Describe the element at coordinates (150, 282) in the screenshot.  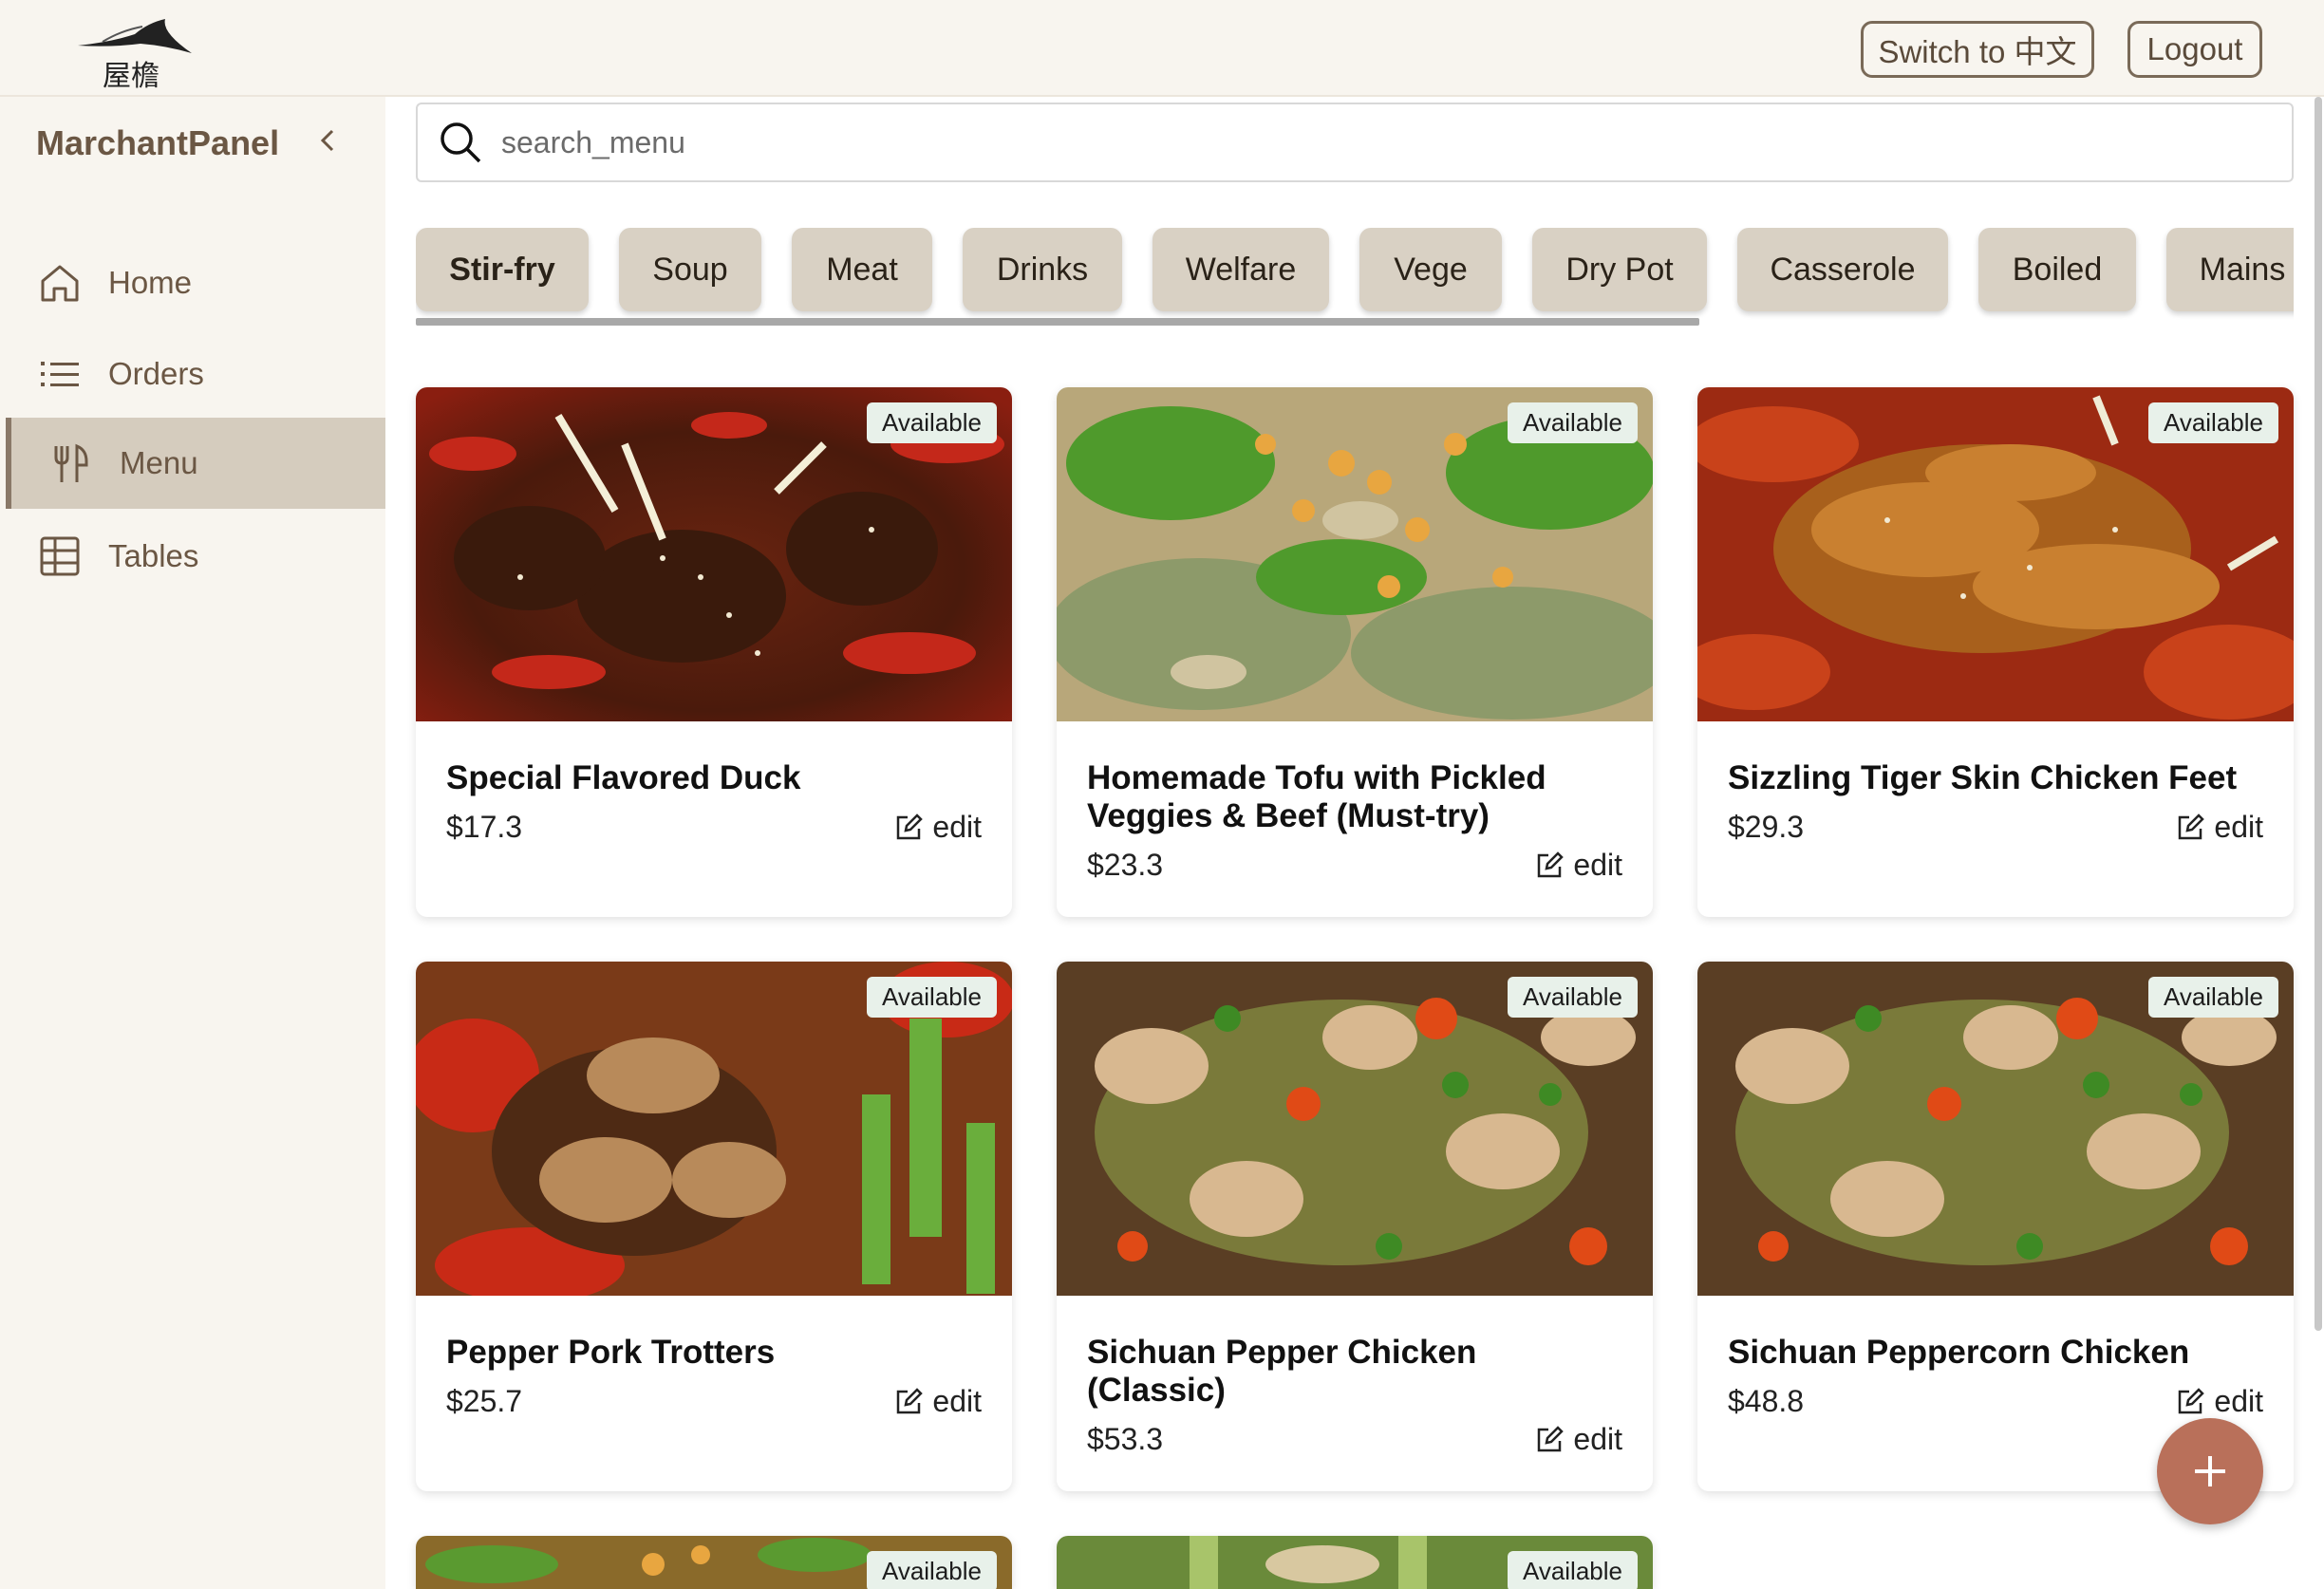
I see `sidebar-item-label: Home` at that location.